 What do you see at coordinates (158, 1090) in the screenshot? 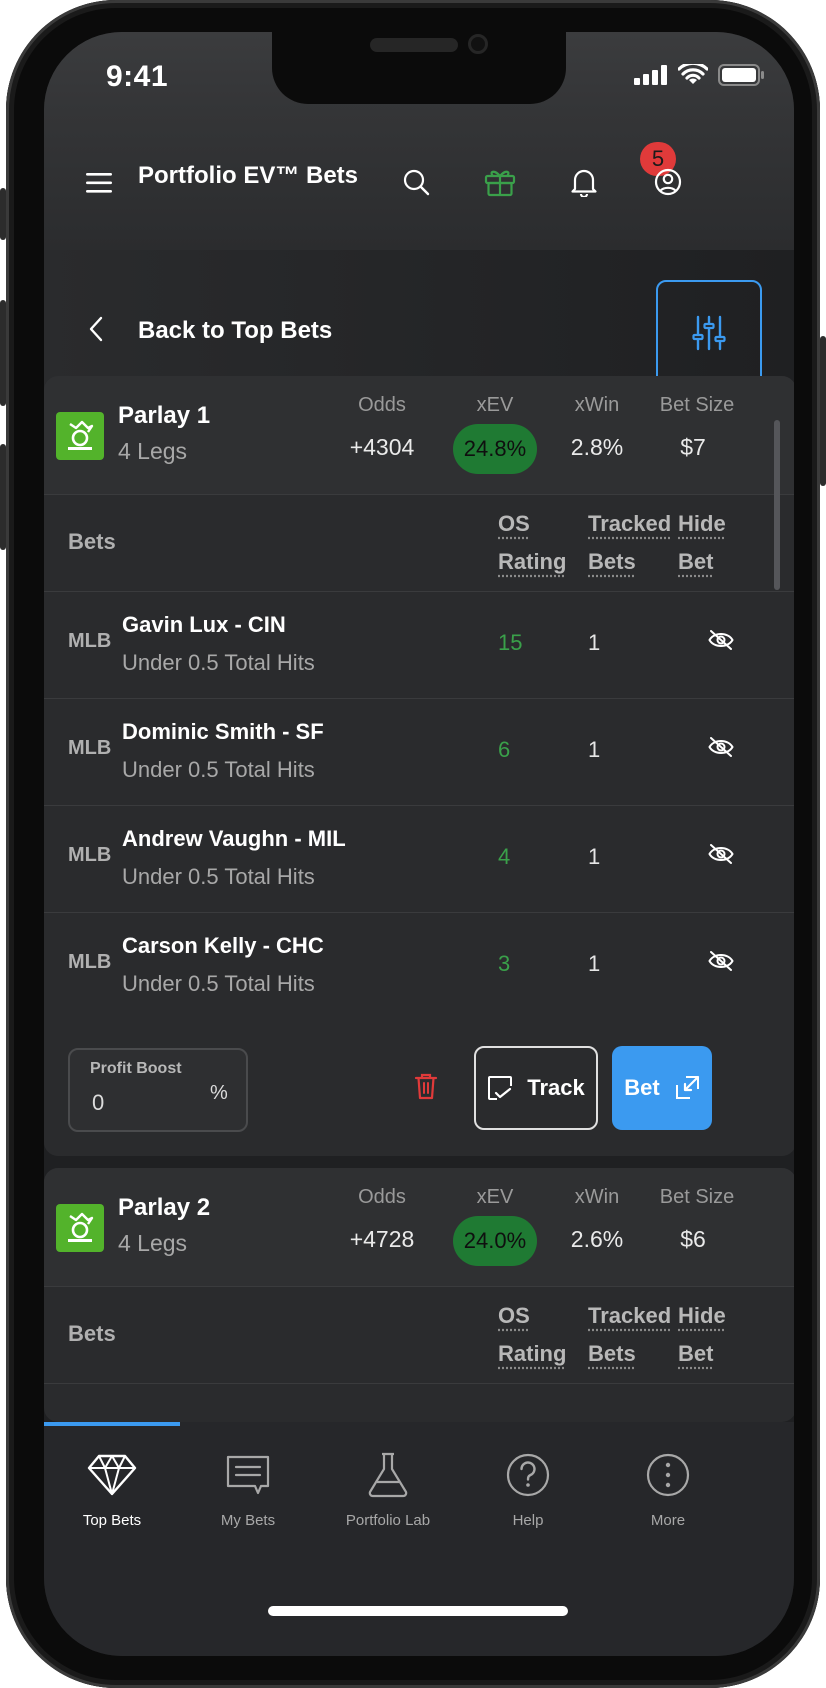
I see `profit-boost-field: Profit Boost 0 %` at bounding box center [158, 1090].